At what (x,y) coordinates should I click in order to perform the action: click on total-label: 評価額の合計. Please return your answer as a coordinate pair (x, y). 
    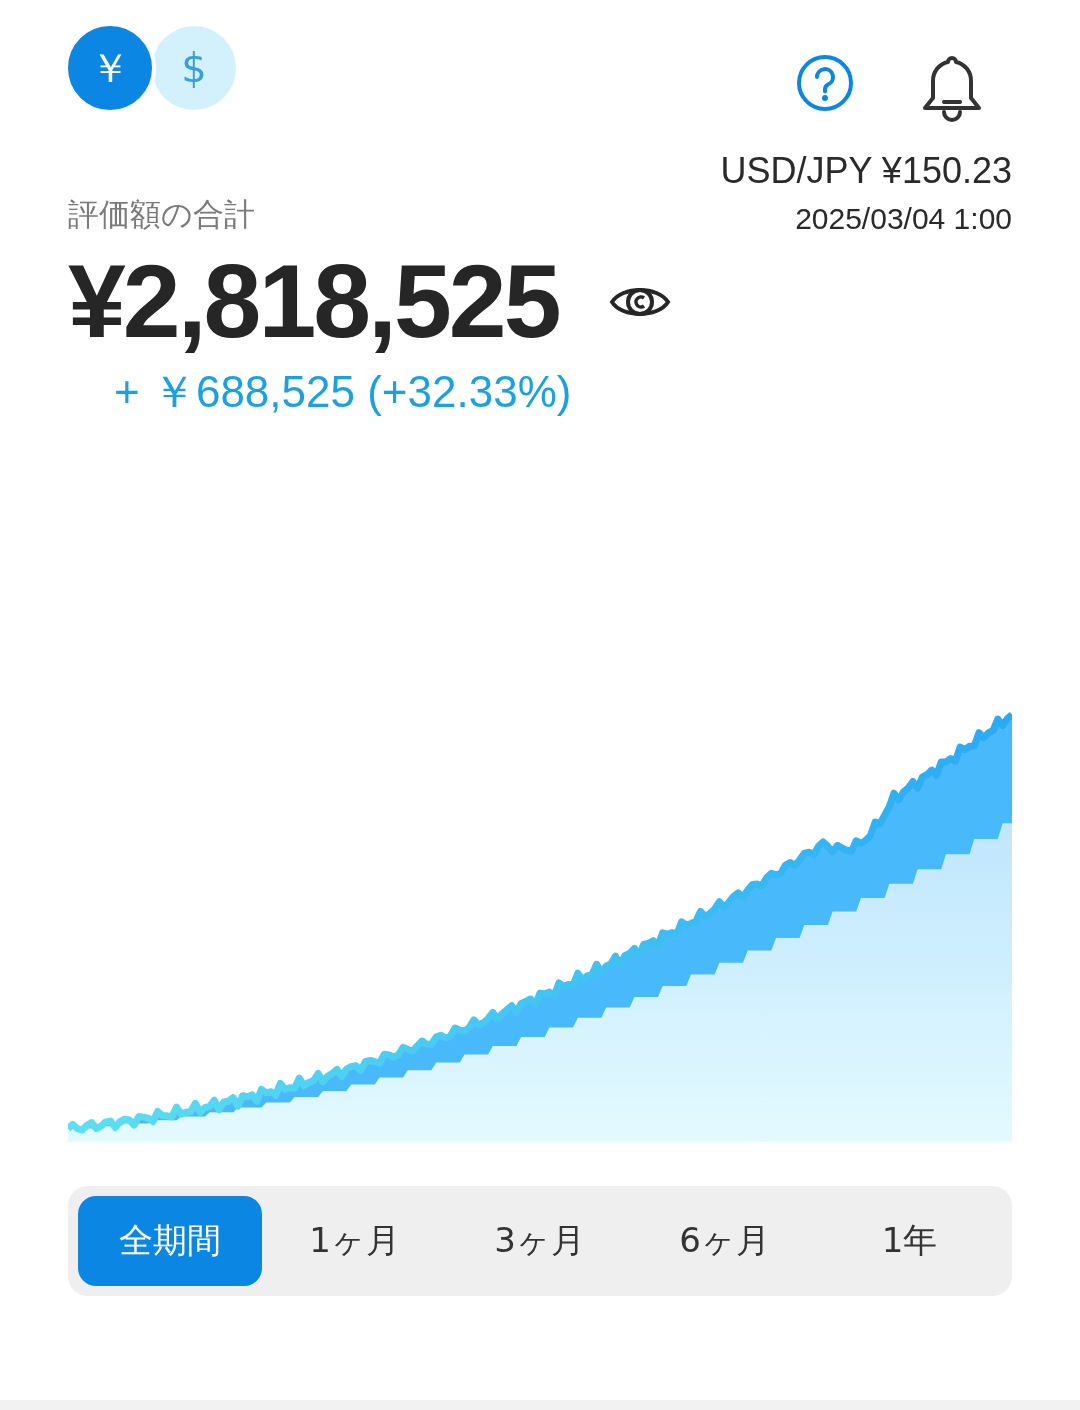
    Looking at the image, I should click on (161, 214).